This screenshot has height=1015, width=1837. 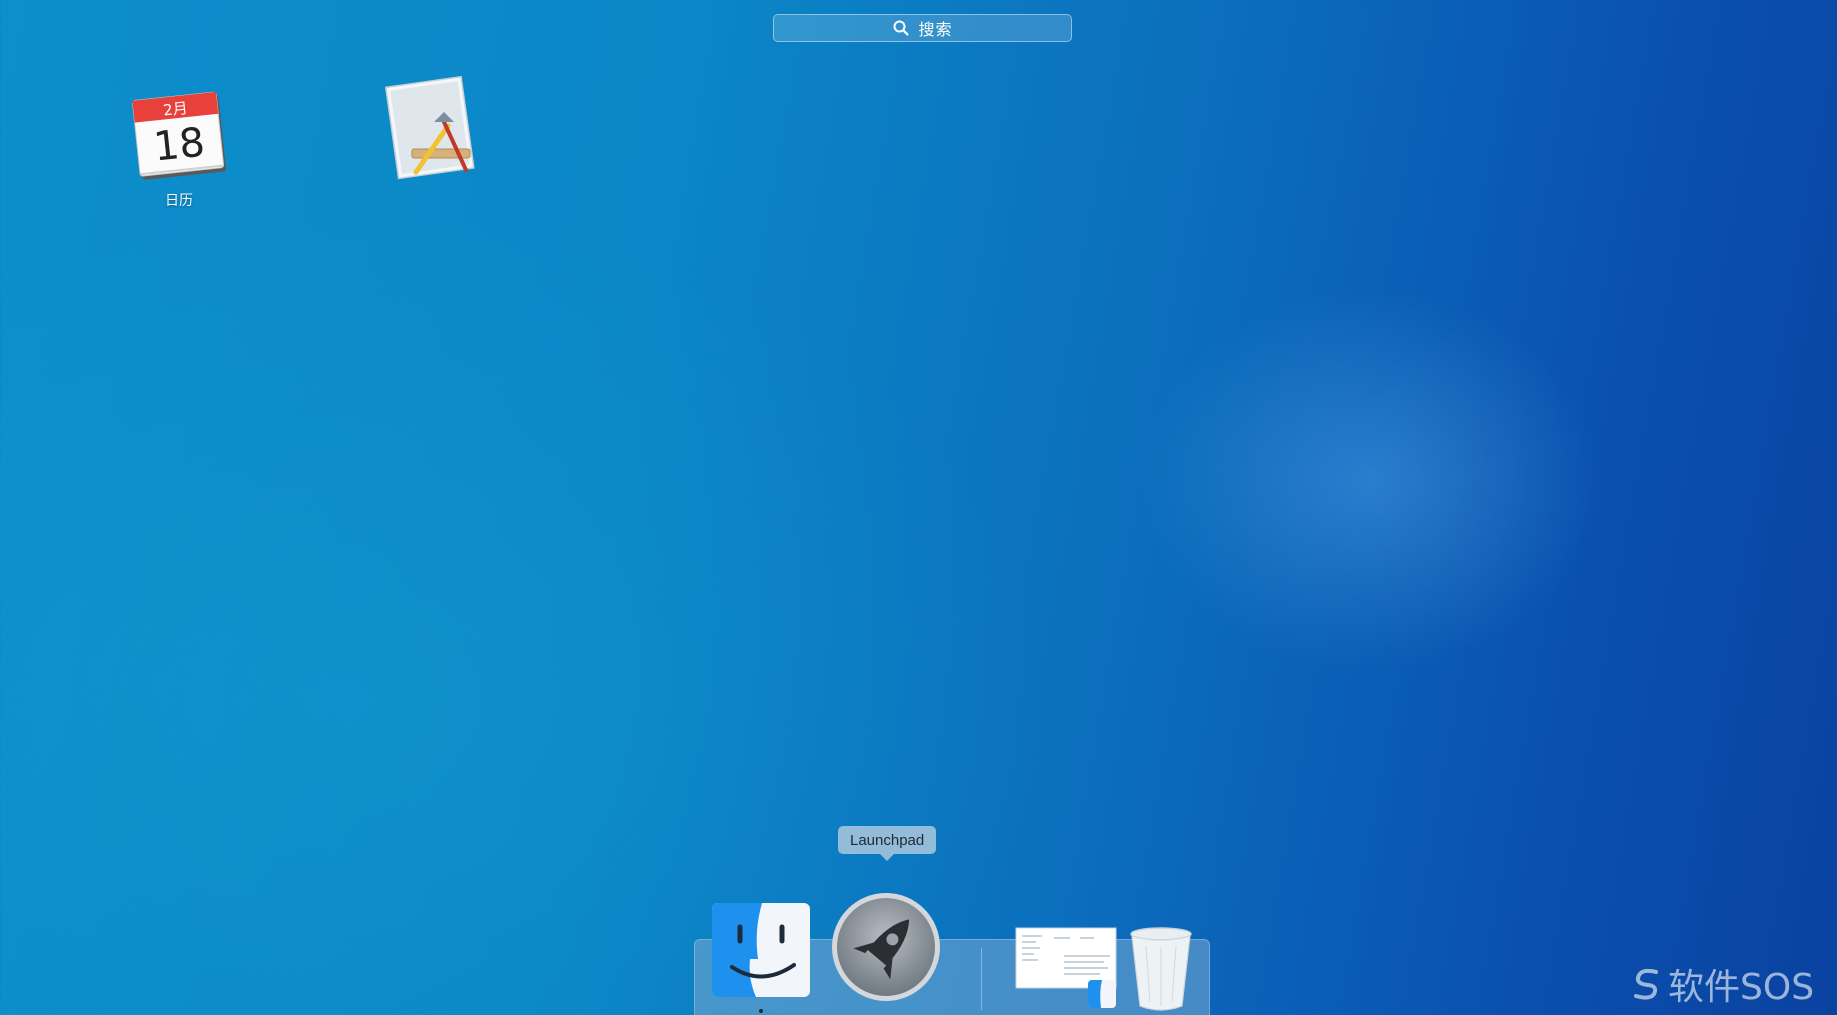 What do you see at coordinates (175, 109) in the screenshot?
I see `calendar-month: 2月` at bounding box center [175, 109].